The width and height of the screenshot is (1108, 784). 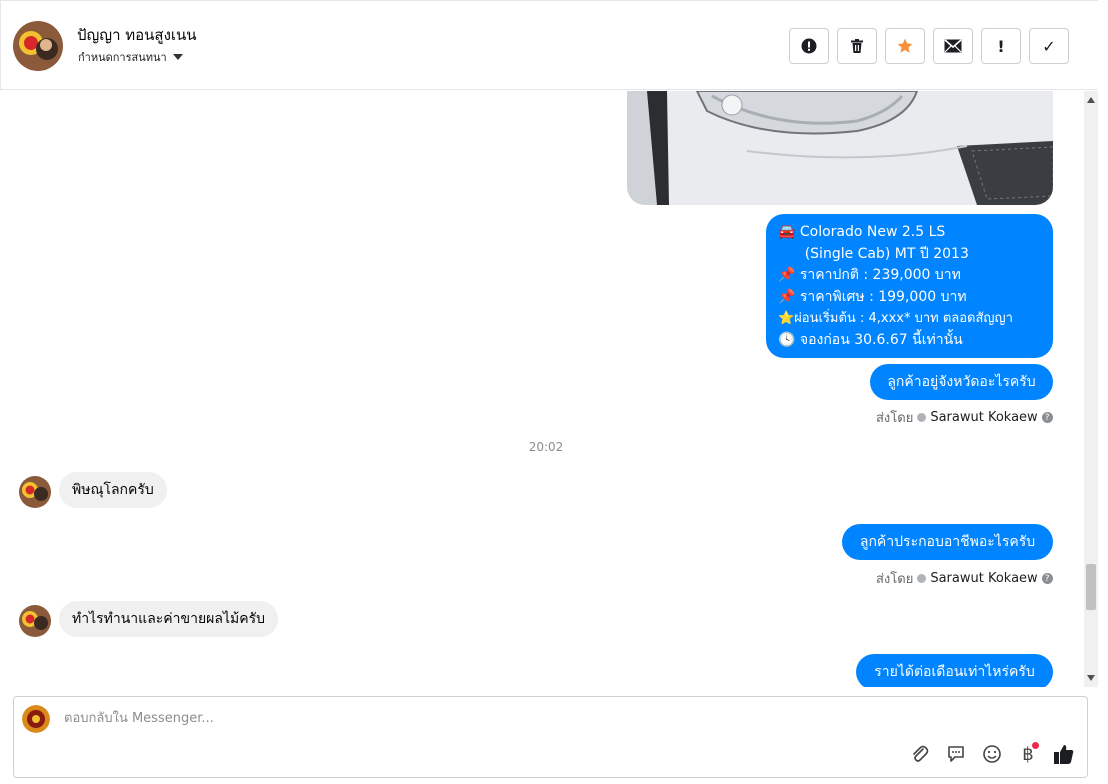 I want to click on reply-composer: ฿, so click(x=550, y=737).